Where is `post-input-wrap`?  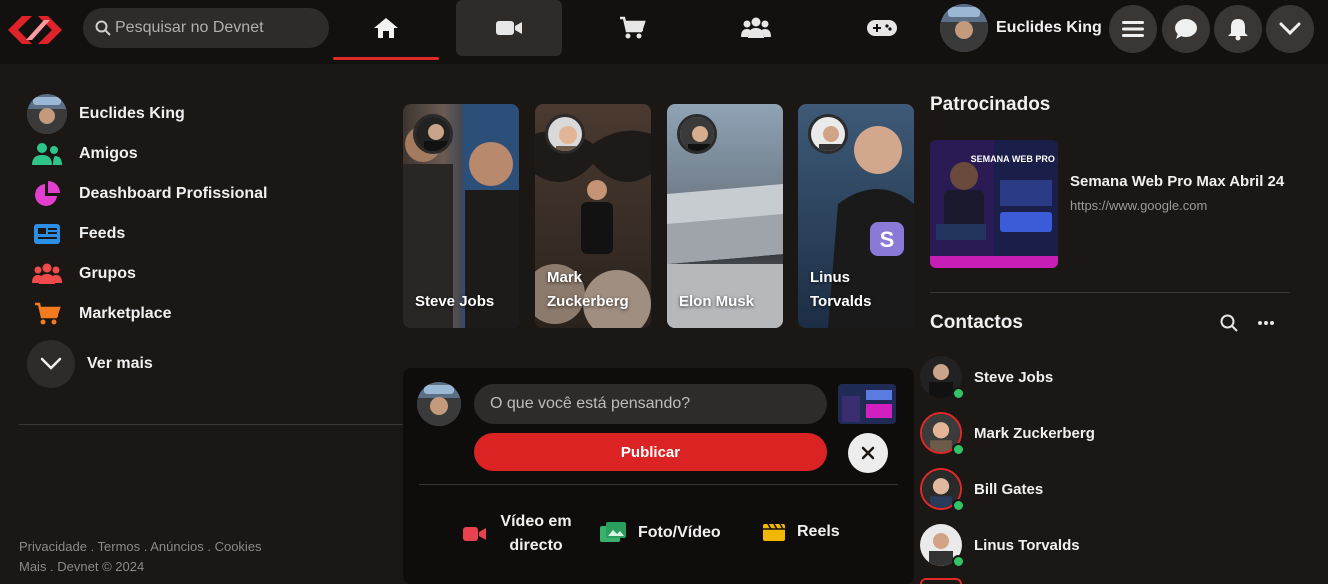
post-input-wrap is located at coordinates (650, 404).